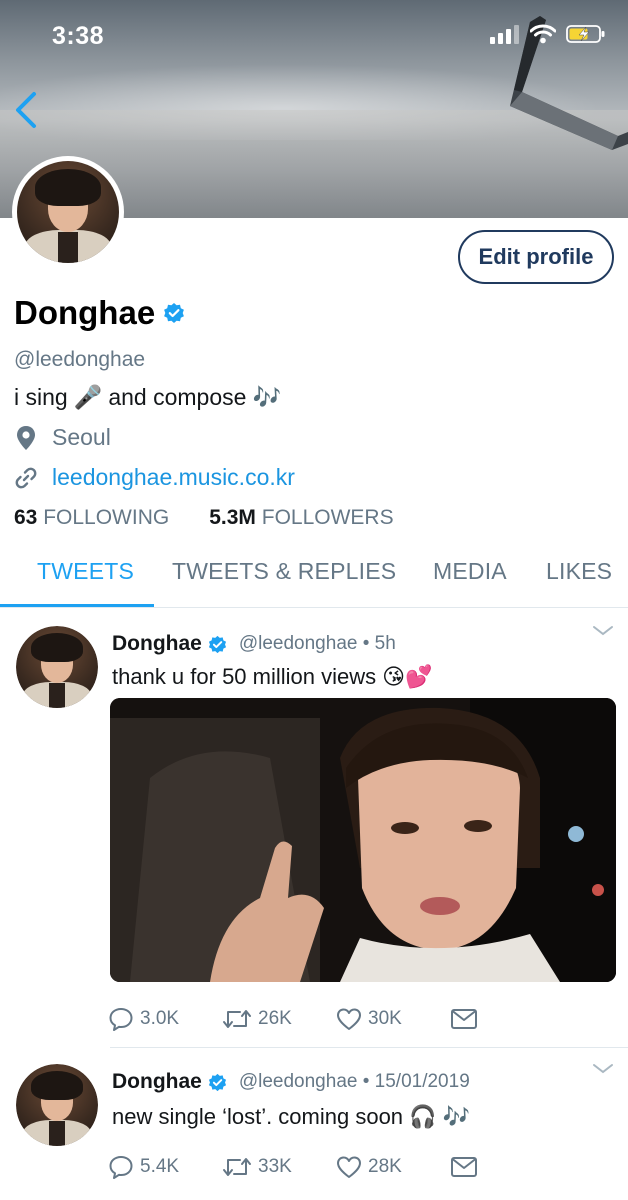 The height and width of the screenshot is (1200, 628). I want to click on reply-button: 3.0K, so click(165, 1019).